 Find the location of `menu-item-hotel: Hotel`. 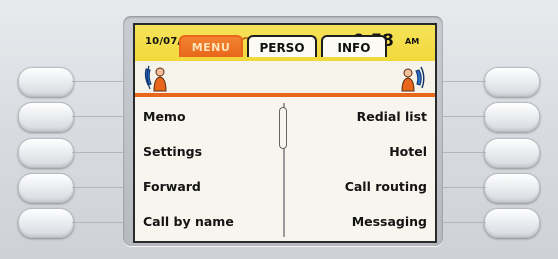

menu-item-hotel: Hotel is located at coordinates (408, 151).